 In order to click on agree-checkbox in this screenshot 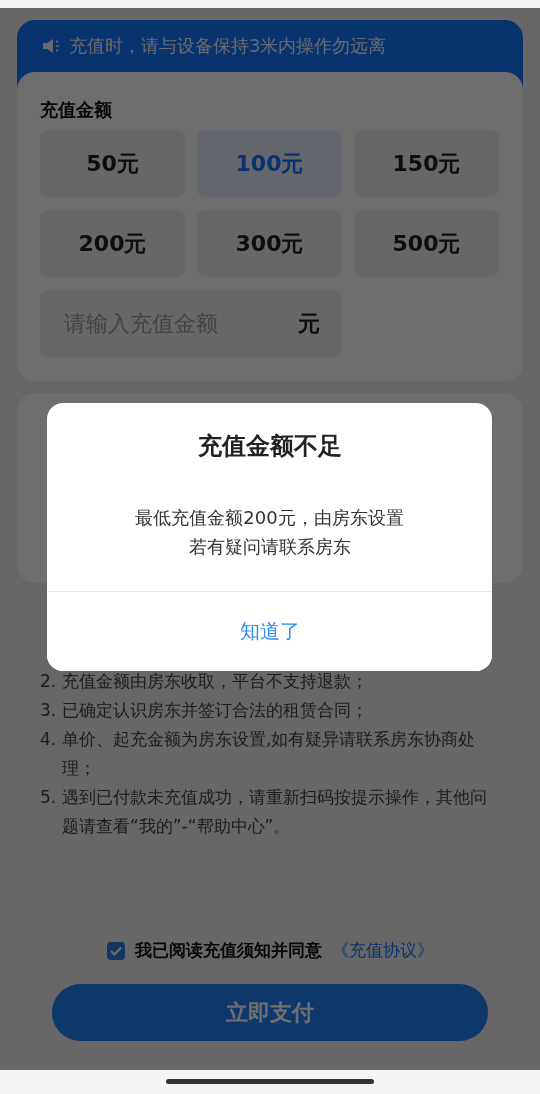, I will do `click(115, 950)`.